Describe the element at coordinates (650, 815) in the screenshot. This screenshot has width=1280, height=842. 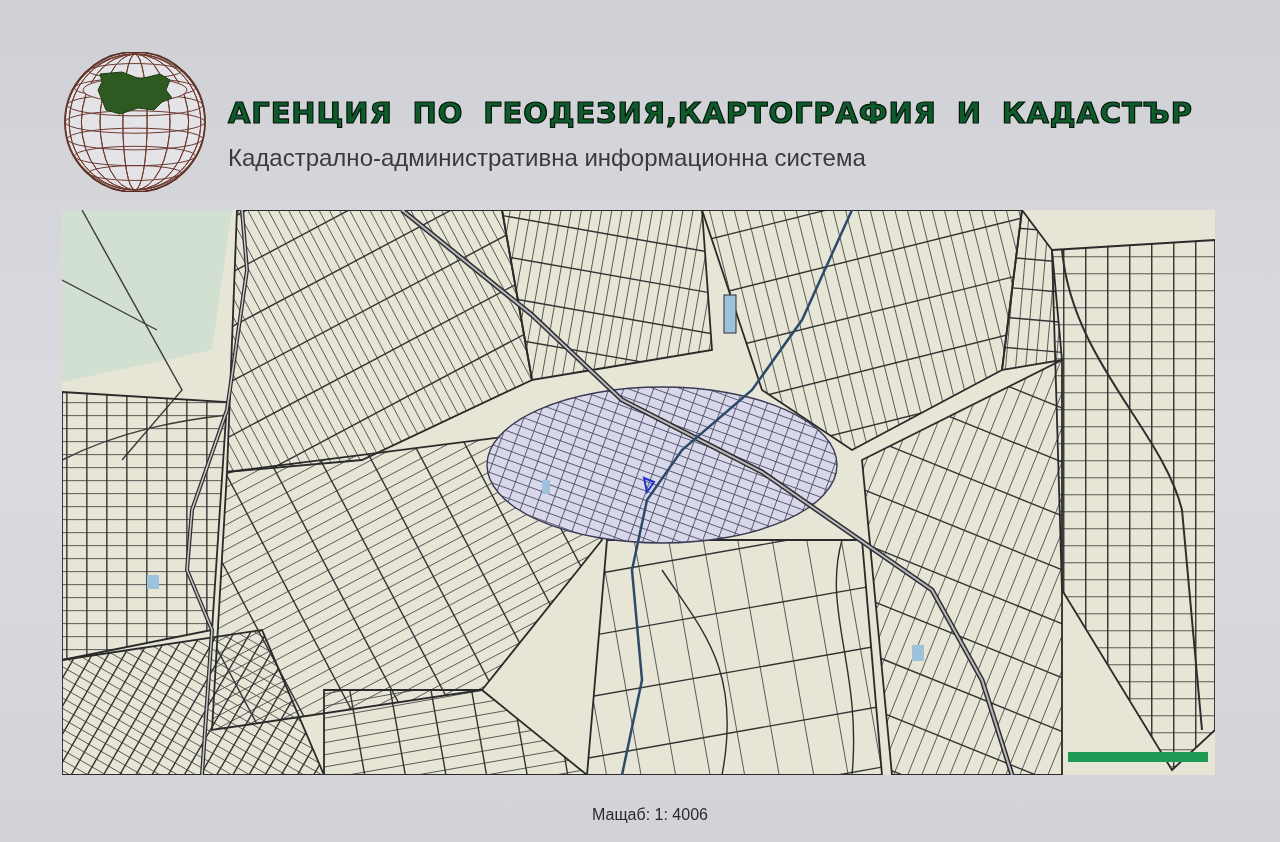
I see `map-scale-label: Мащаб: 1: 4006` at that location.